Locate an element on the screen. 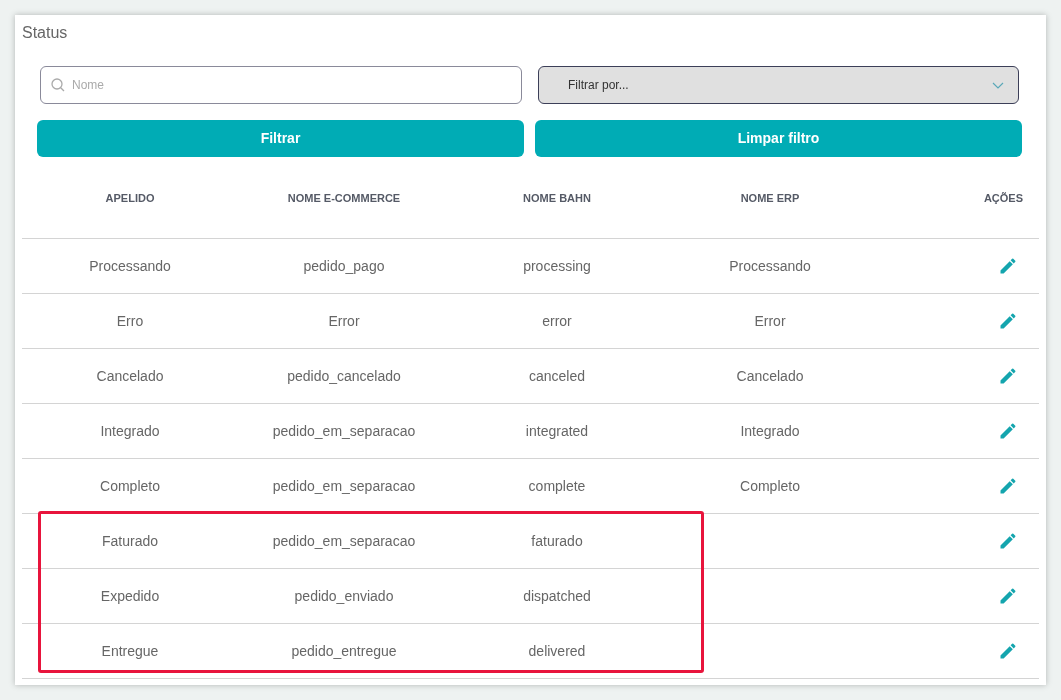  table-cell-text: pedido_entregue is located at coordinates (344, 651).